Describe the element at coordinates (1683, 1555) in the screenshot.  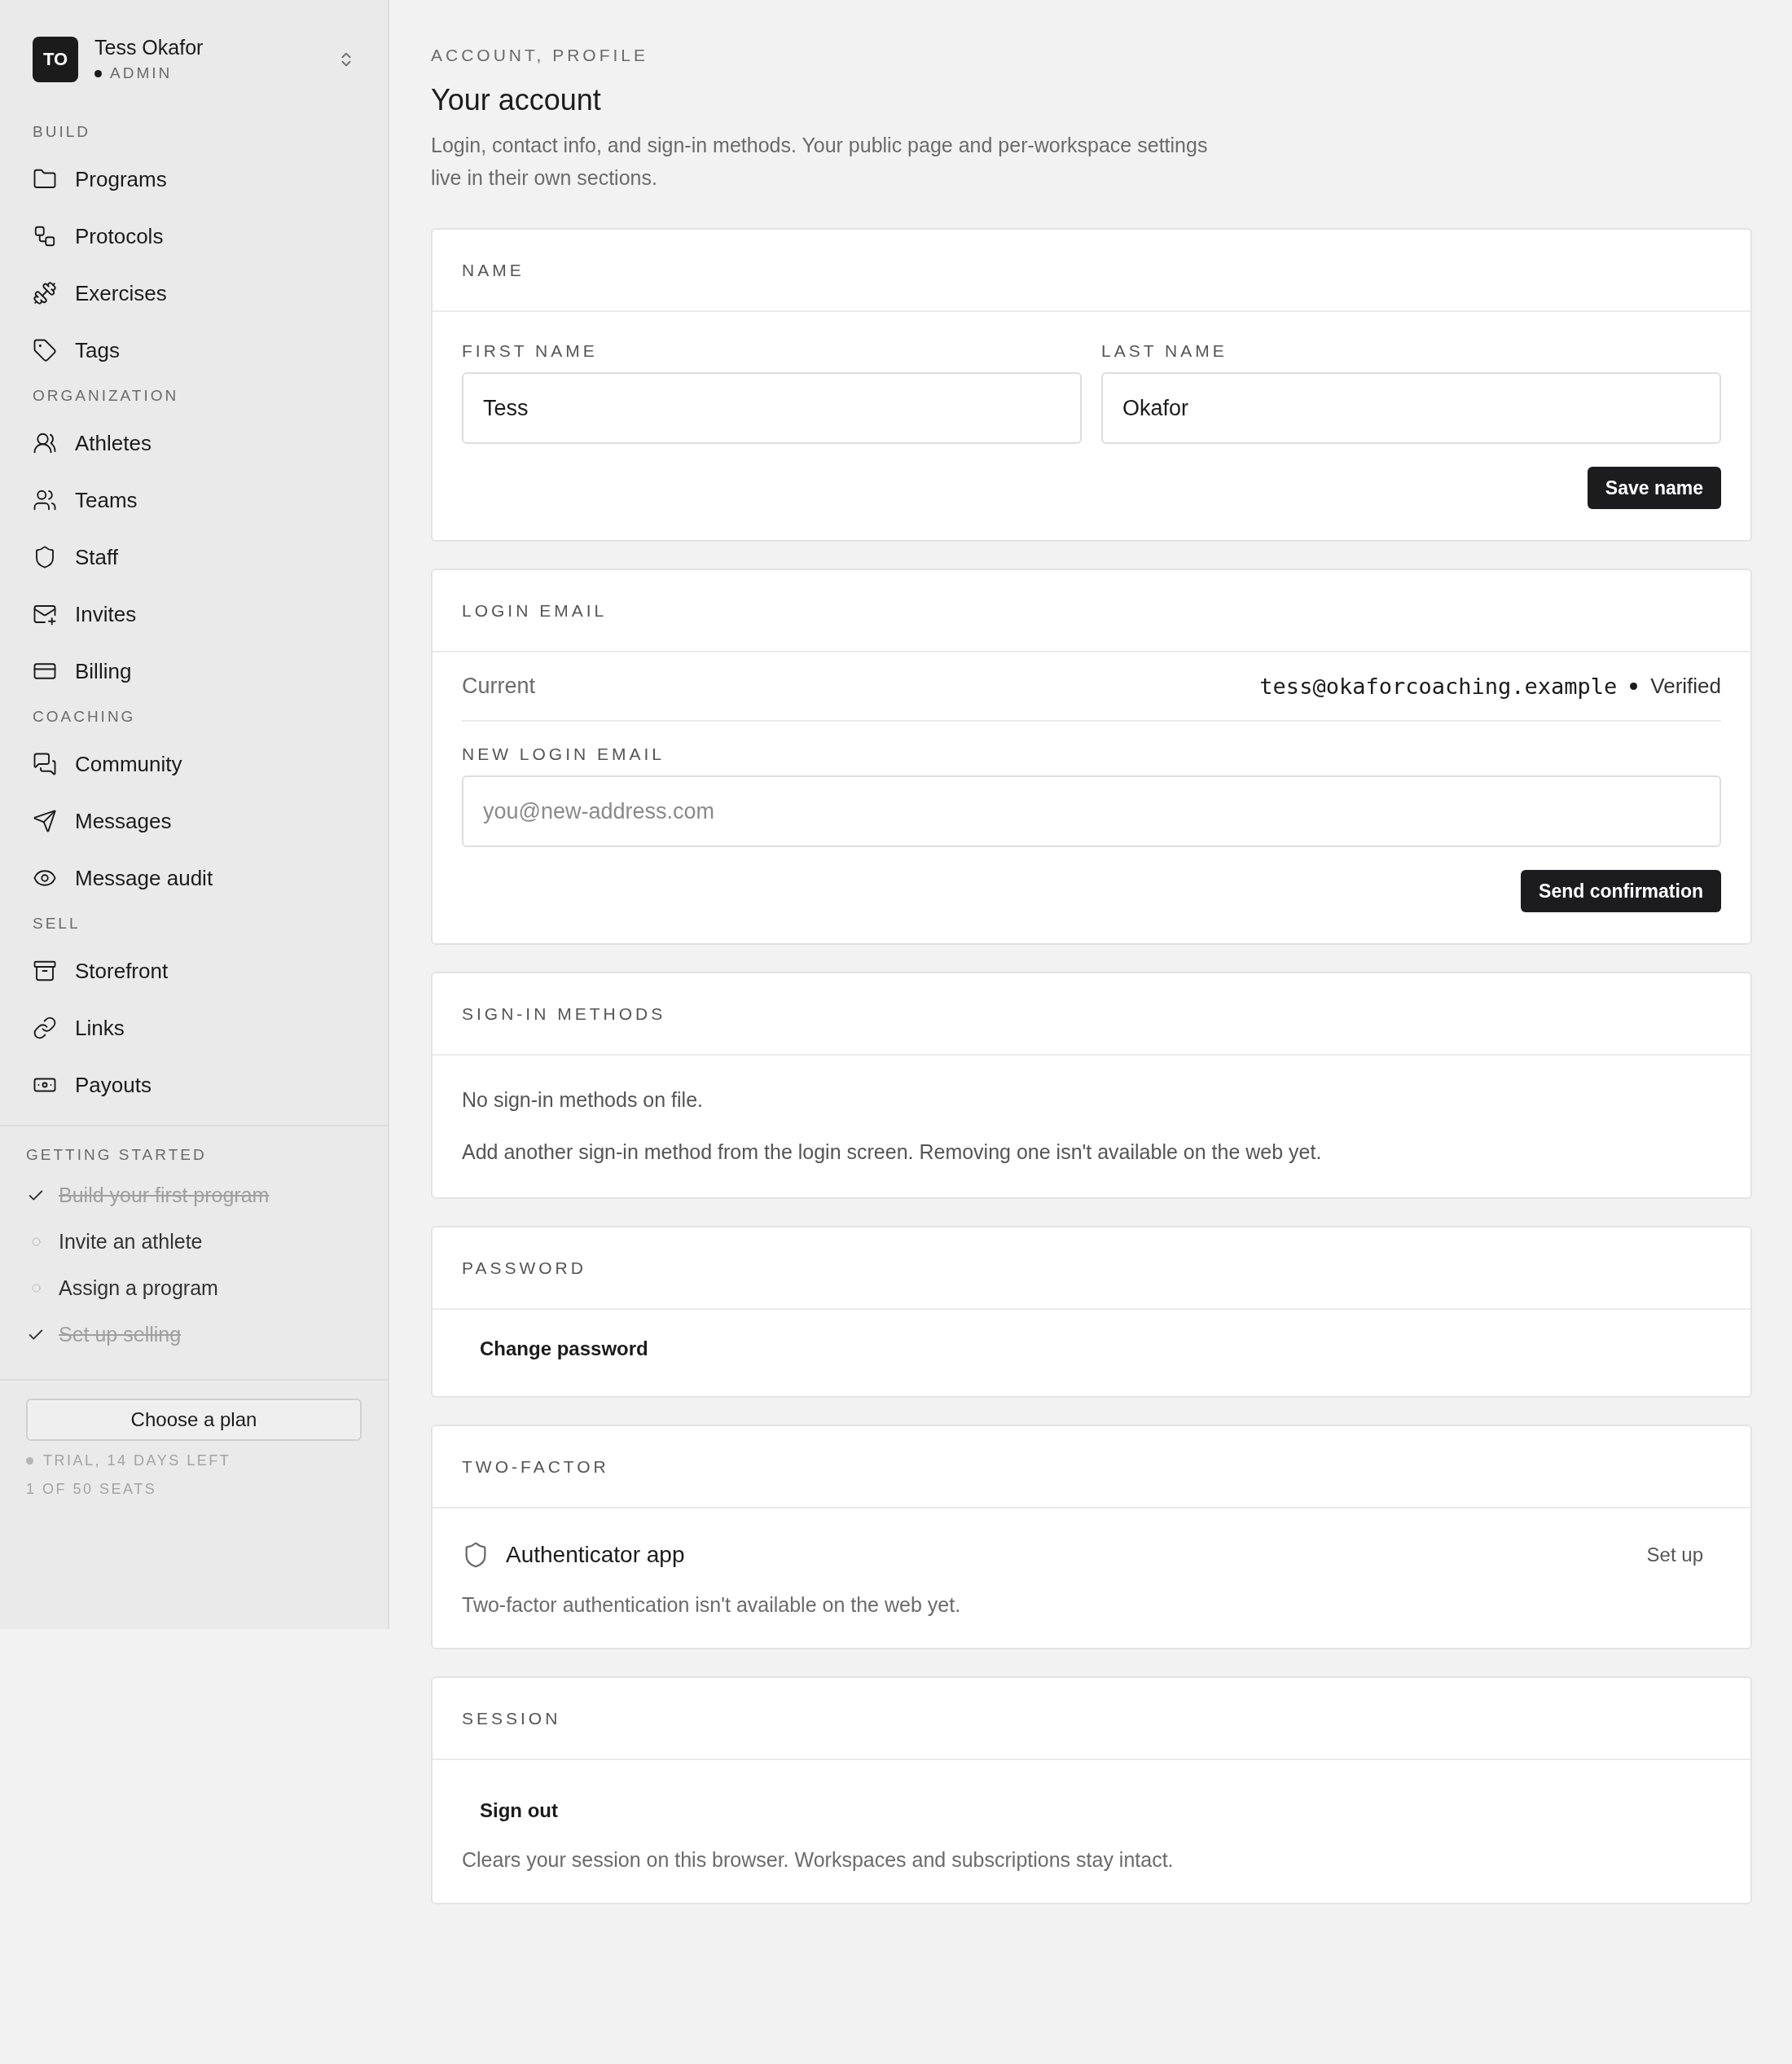
I see `set-up-button: Set up` at that location.